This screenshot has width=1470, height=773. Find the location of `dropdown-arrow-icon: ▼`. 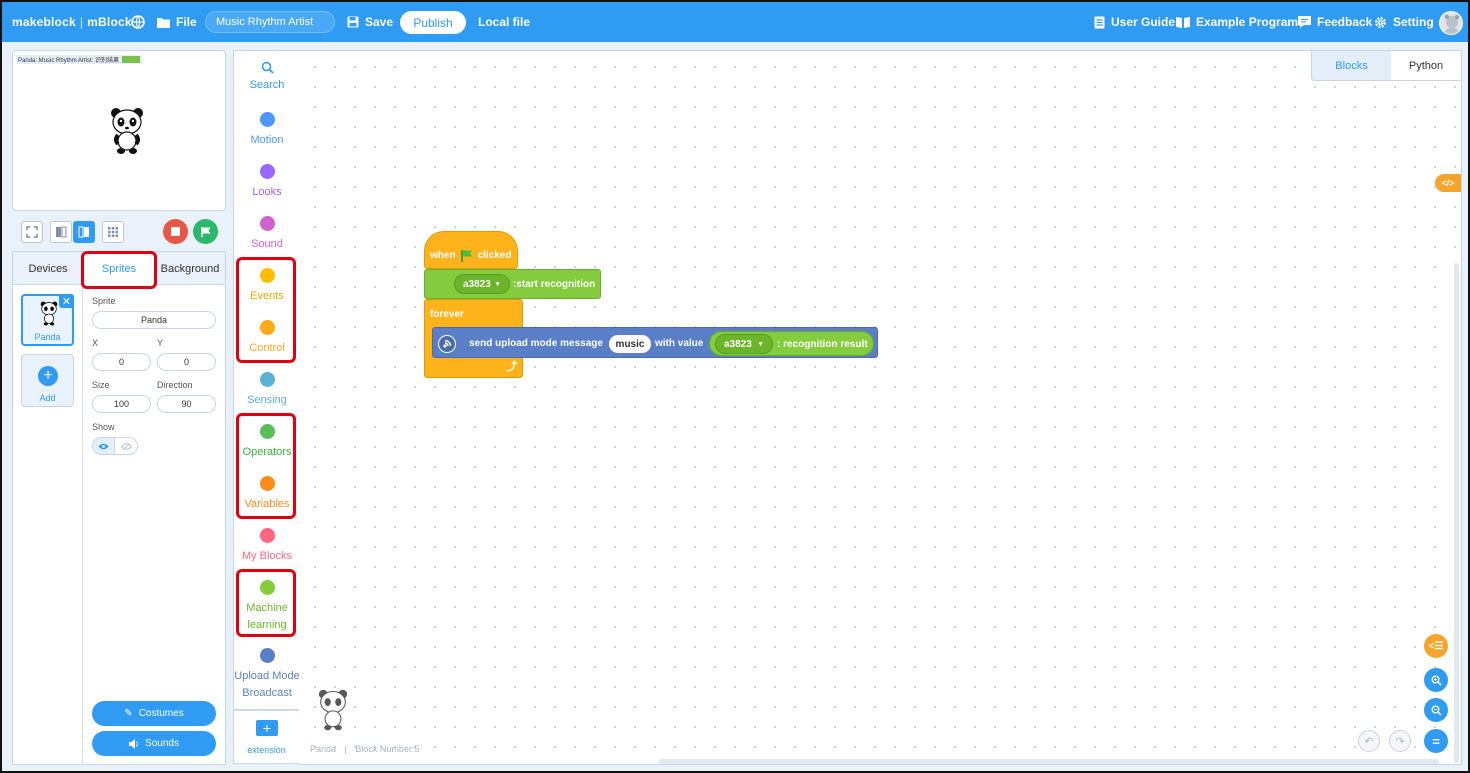

dropdown-arrow-icon: ▼ is located at coordinates (497, 284).